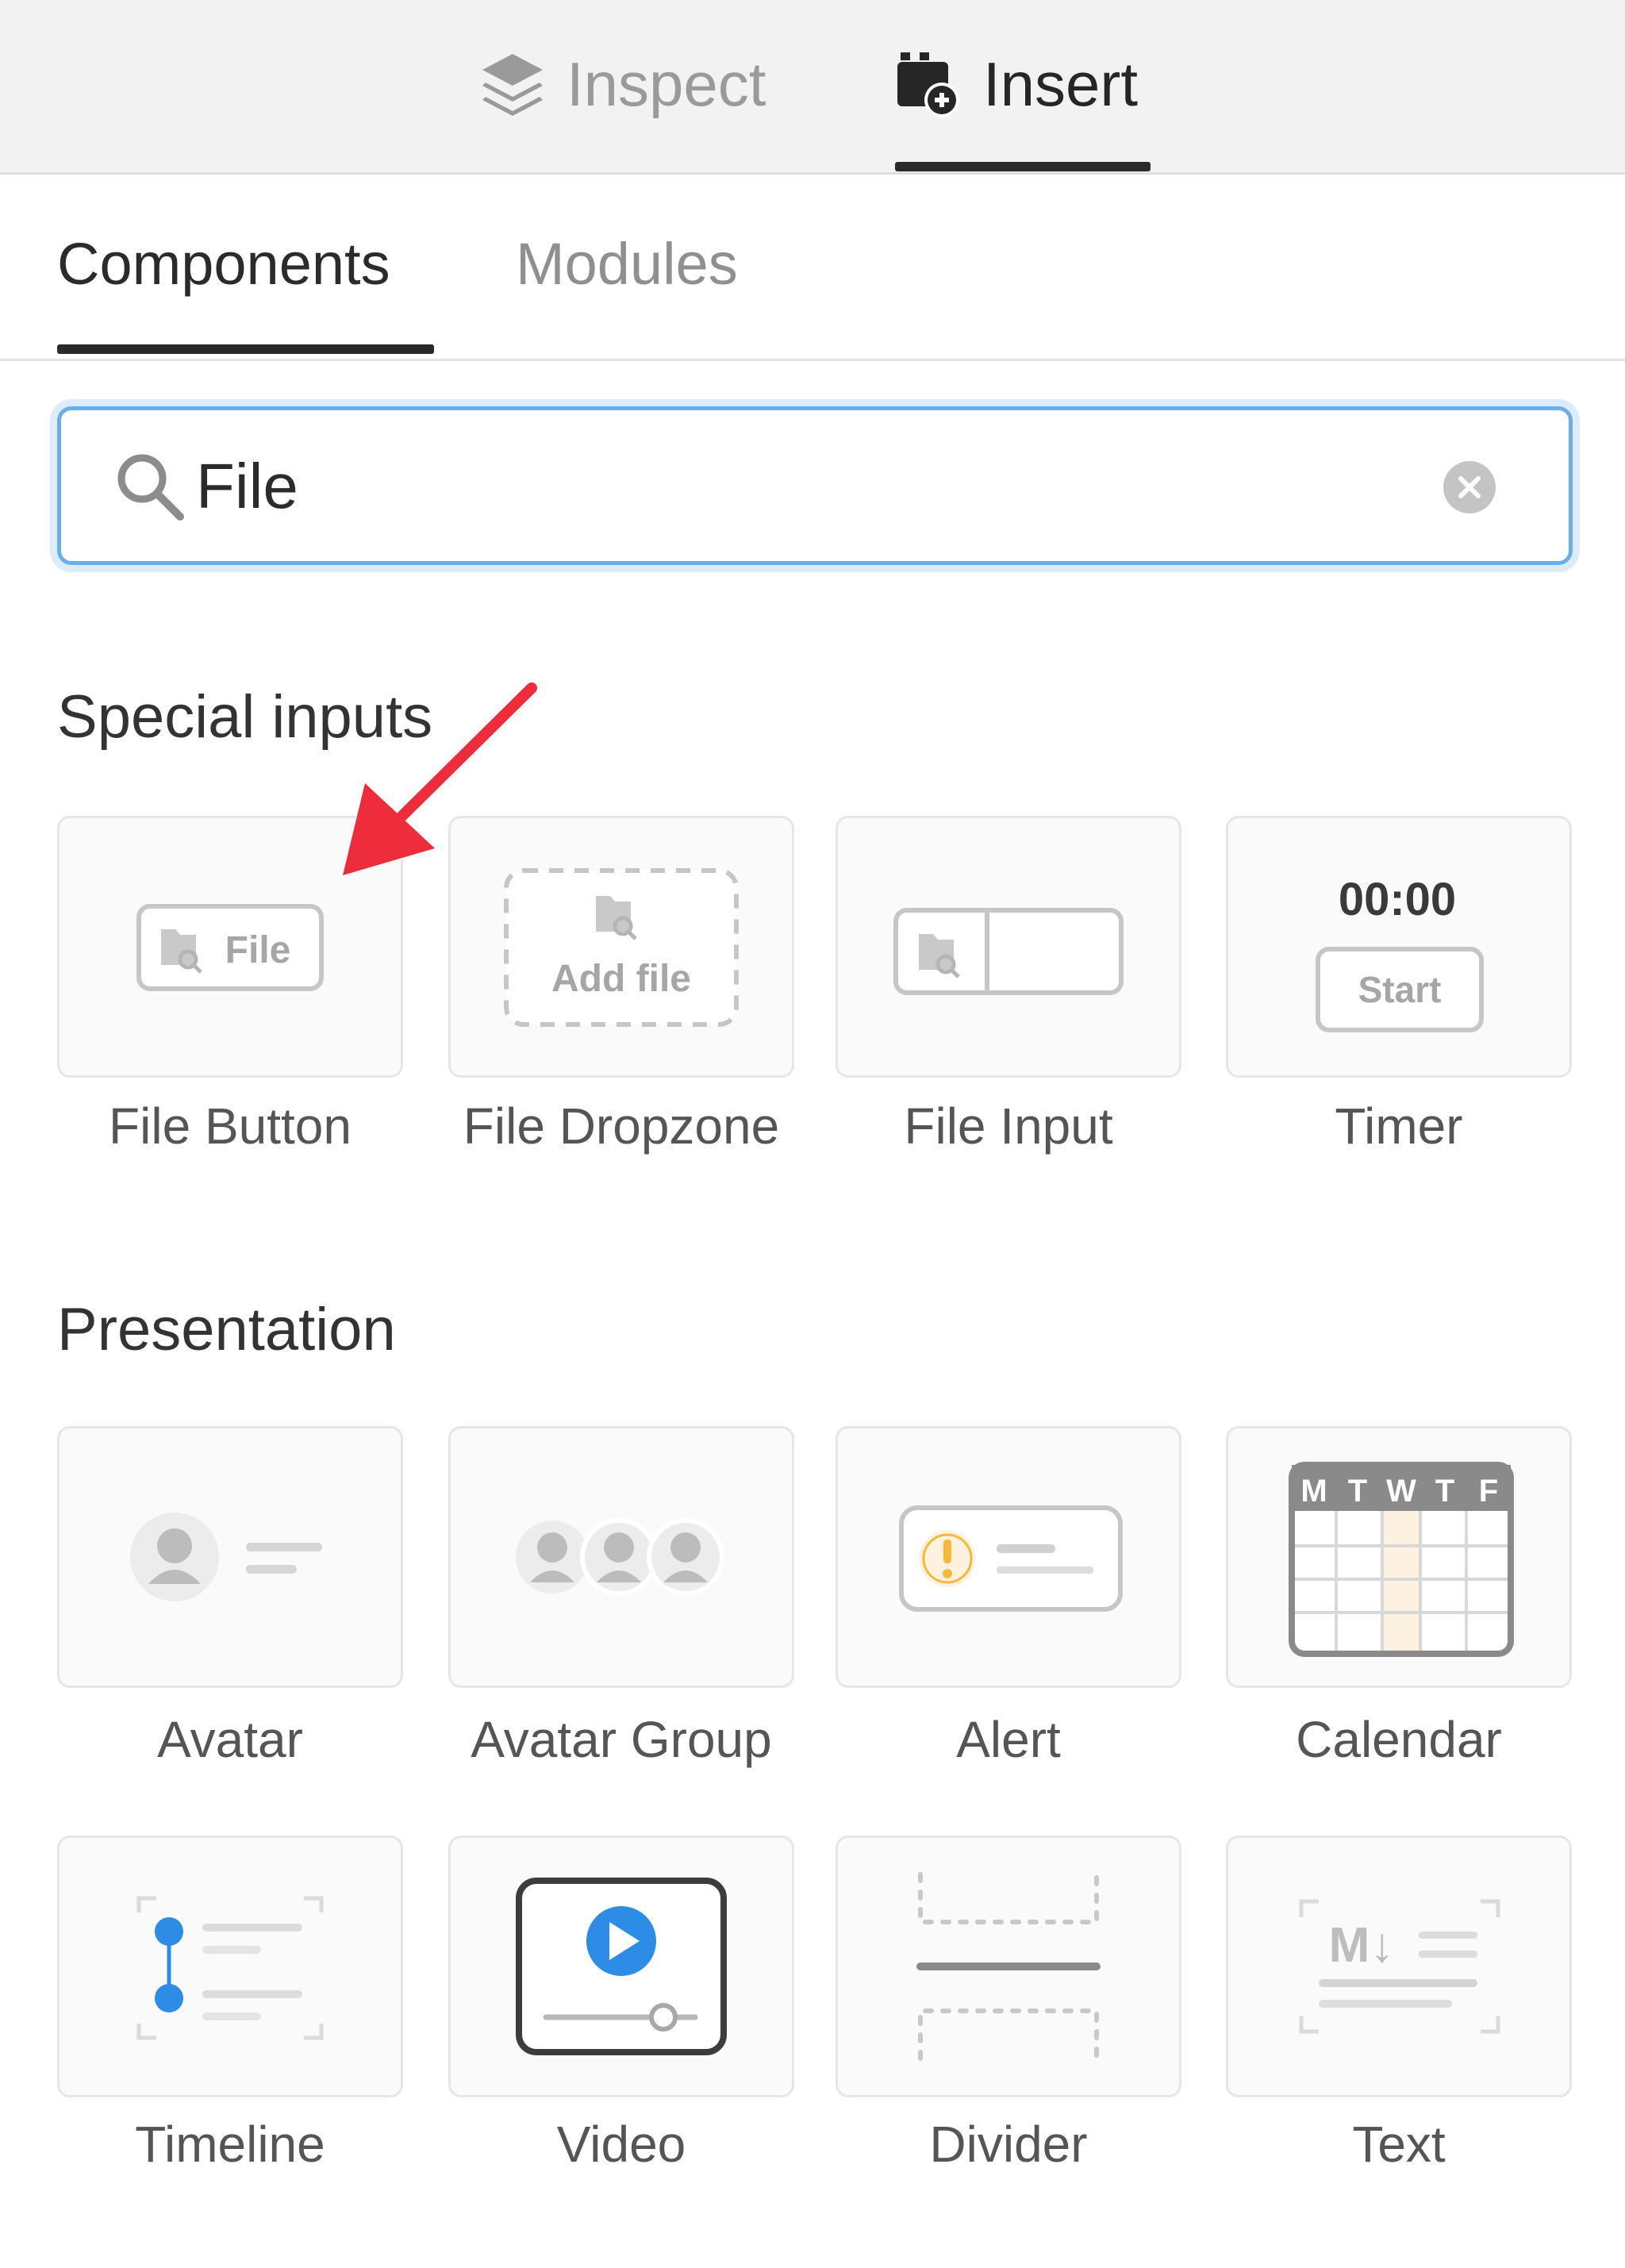  Describe the element at coordinates (1023, 167) in the screenshot. I see `active-tab-indicator` at that location.